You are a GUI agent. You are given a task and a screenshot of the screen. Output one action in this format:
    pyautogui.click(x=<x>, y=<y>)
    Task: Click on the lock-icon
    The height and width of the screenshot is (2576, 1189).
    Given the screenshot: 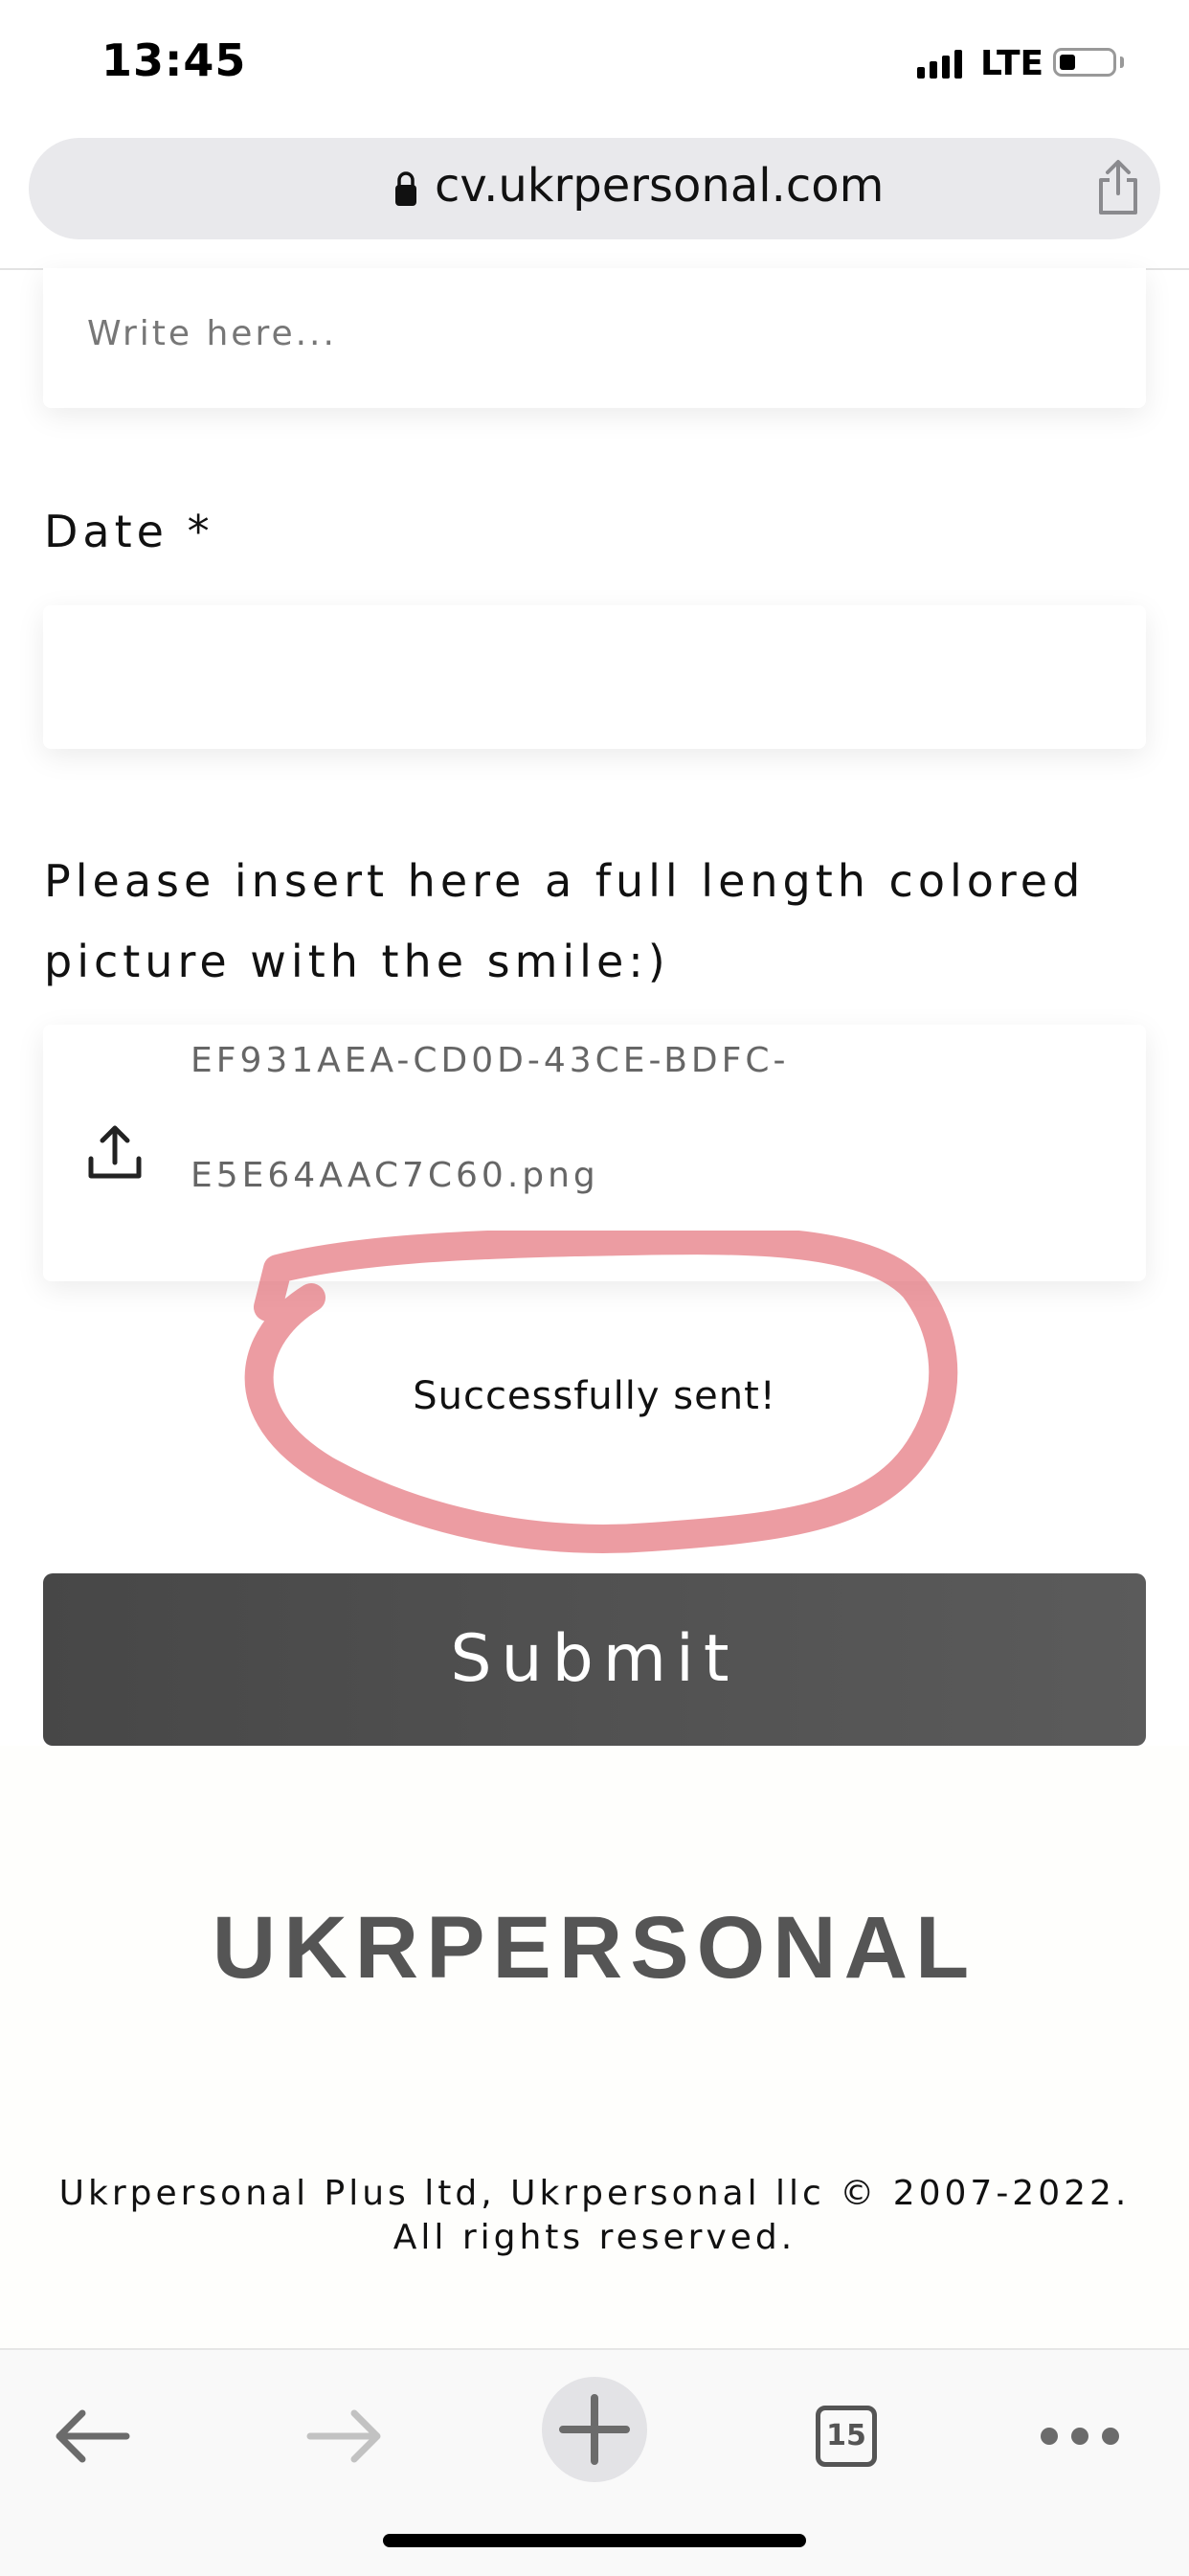 What is the action you would take?
    pyautogui.click(x=405, y=188)
    